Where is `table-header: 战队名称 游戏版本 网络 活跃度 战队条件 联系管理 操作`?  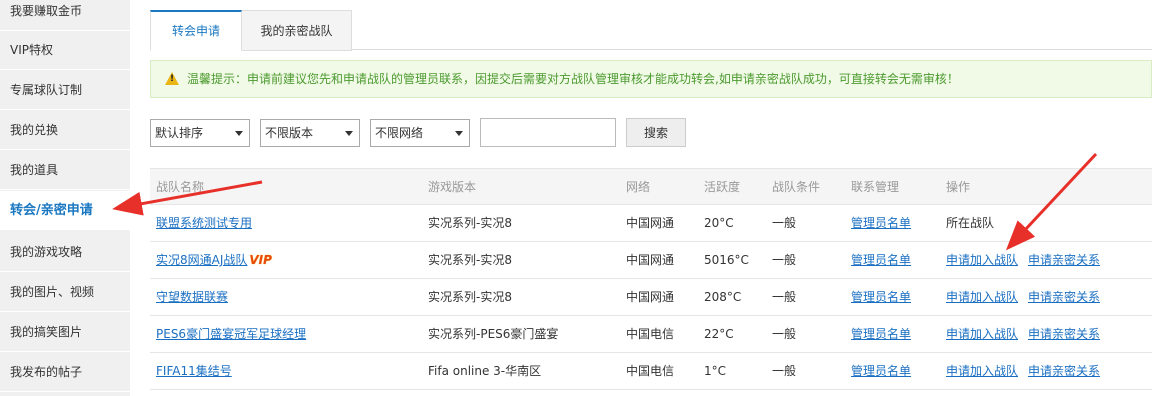
table-header: 战队名称 游戏版本 网络 活跃度 战队条件 联系管理 操作 is located at coordinates (651, 186).